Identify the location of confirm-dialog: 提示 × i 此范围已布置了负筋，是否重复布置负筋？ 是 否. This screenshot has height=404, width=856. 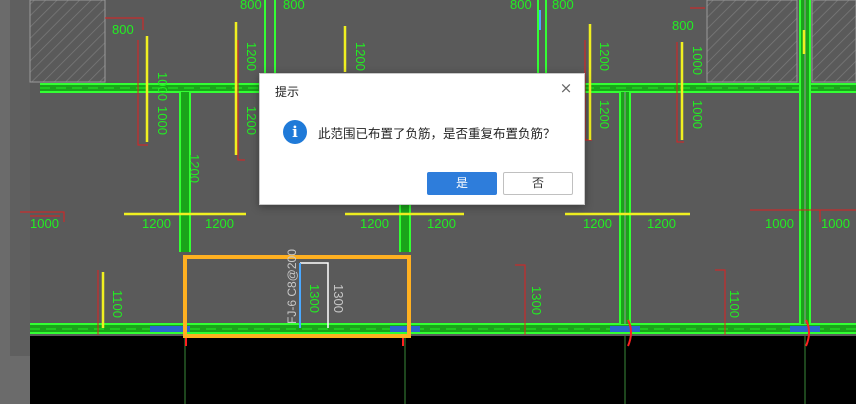
(422, 139).